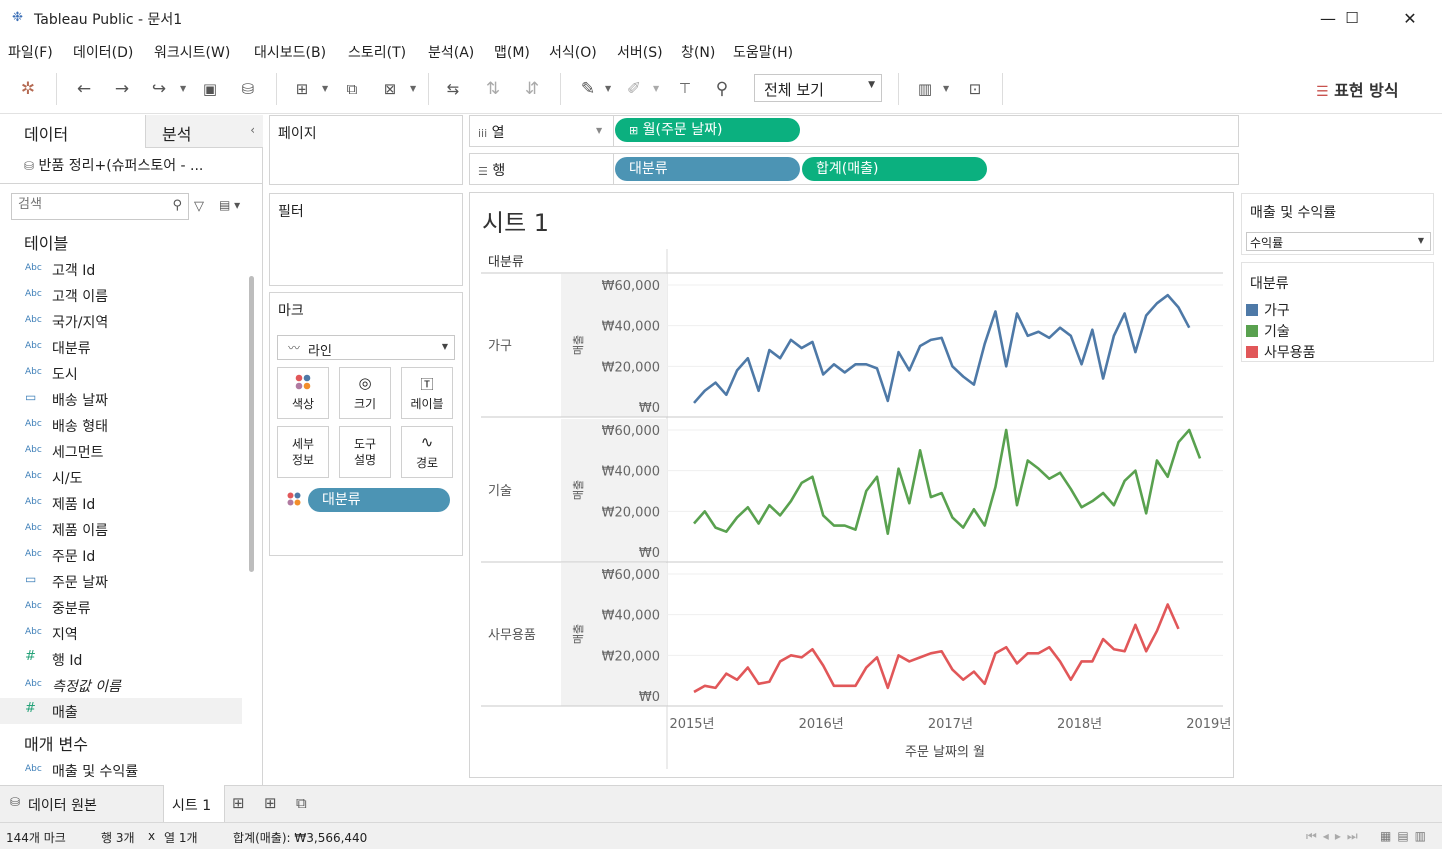 The image size is (1442, 849). I want to click on filters-card: 필터, so click(366, 239).